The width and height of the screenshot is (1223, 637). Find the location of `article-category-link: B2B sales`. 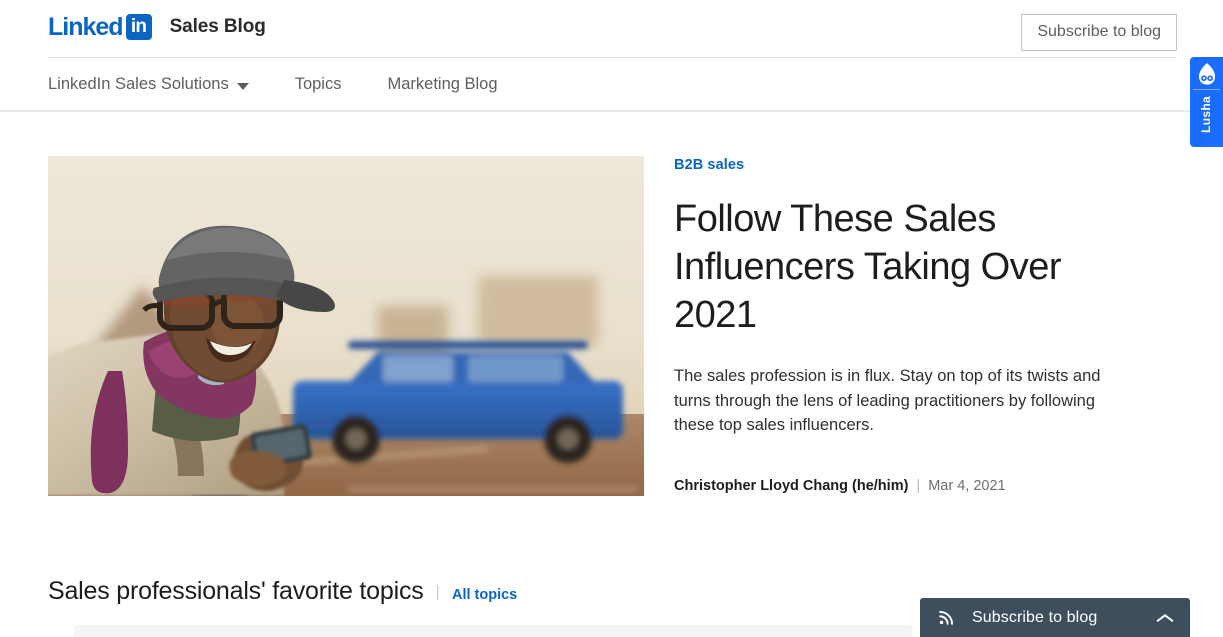

article-category-link: B2B sales is located at coordinates (709, 165).